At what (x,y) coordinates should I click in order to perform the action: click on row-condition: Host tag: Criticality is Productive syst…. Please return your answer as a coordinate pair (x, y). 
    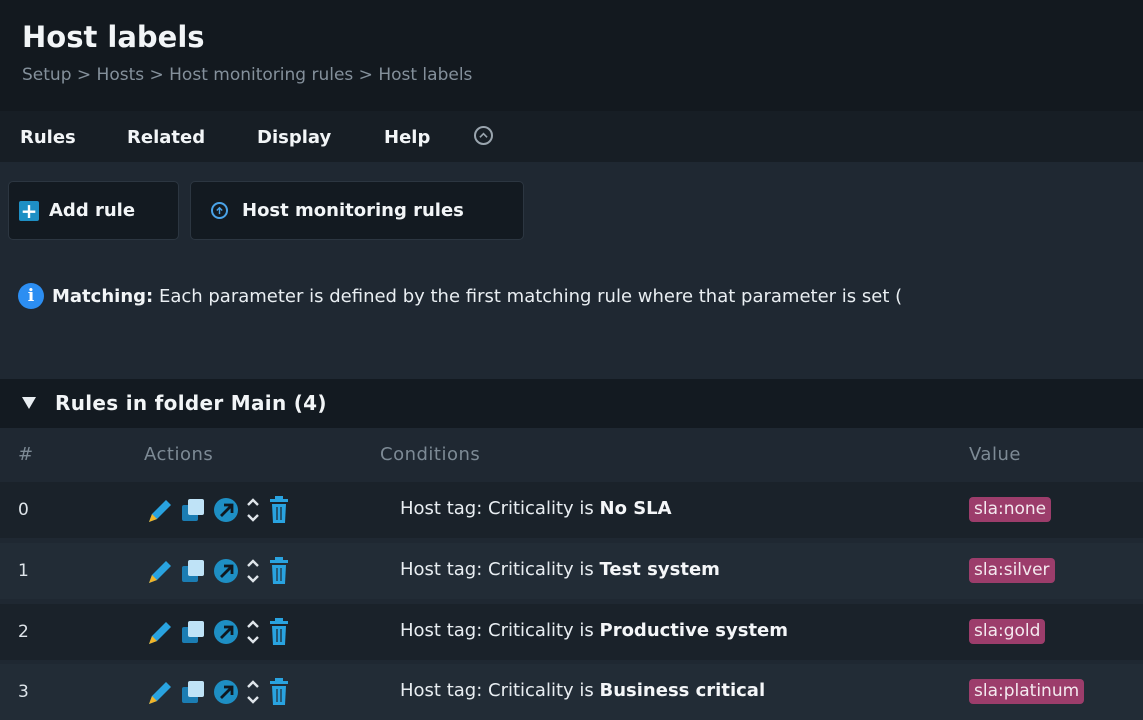
    Looking at the image, I should click on (594, 630).